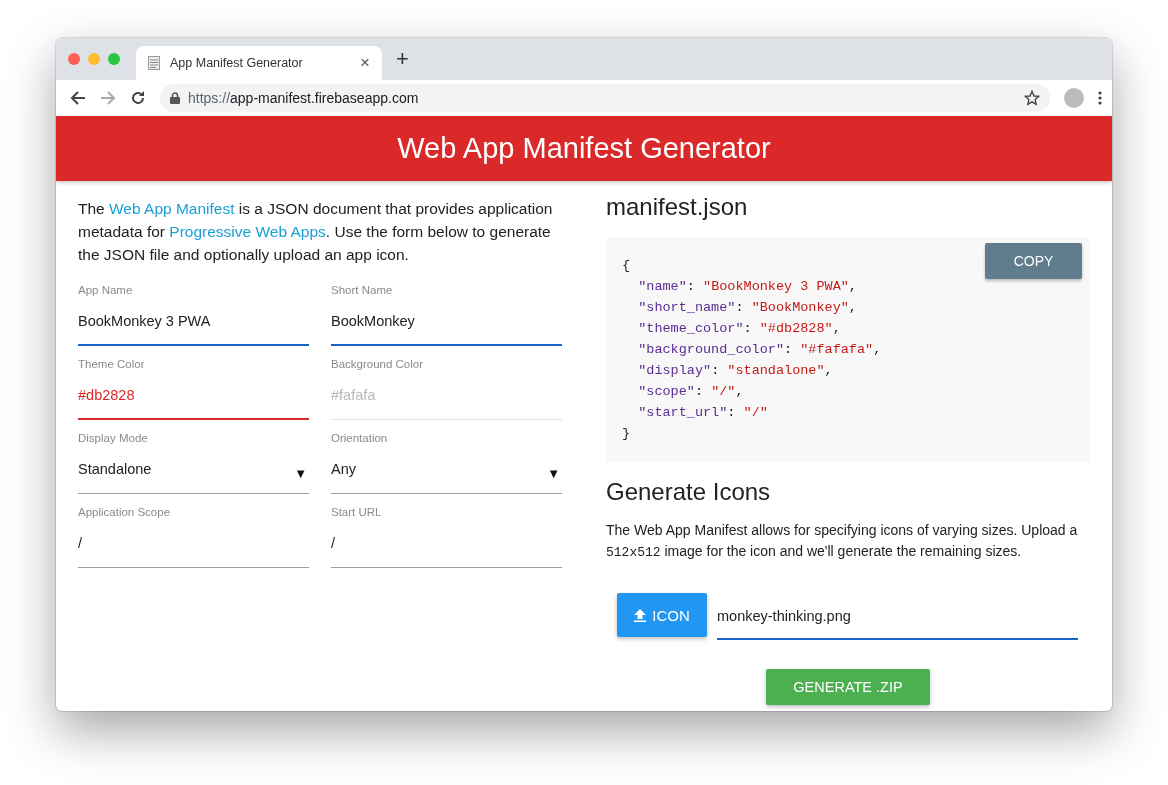 The image size is (1168, 785). What do you see at coordinates (193, 532) in the screenshot?
I see `input-field: Application Scope /` at bounding box center [193, 532].